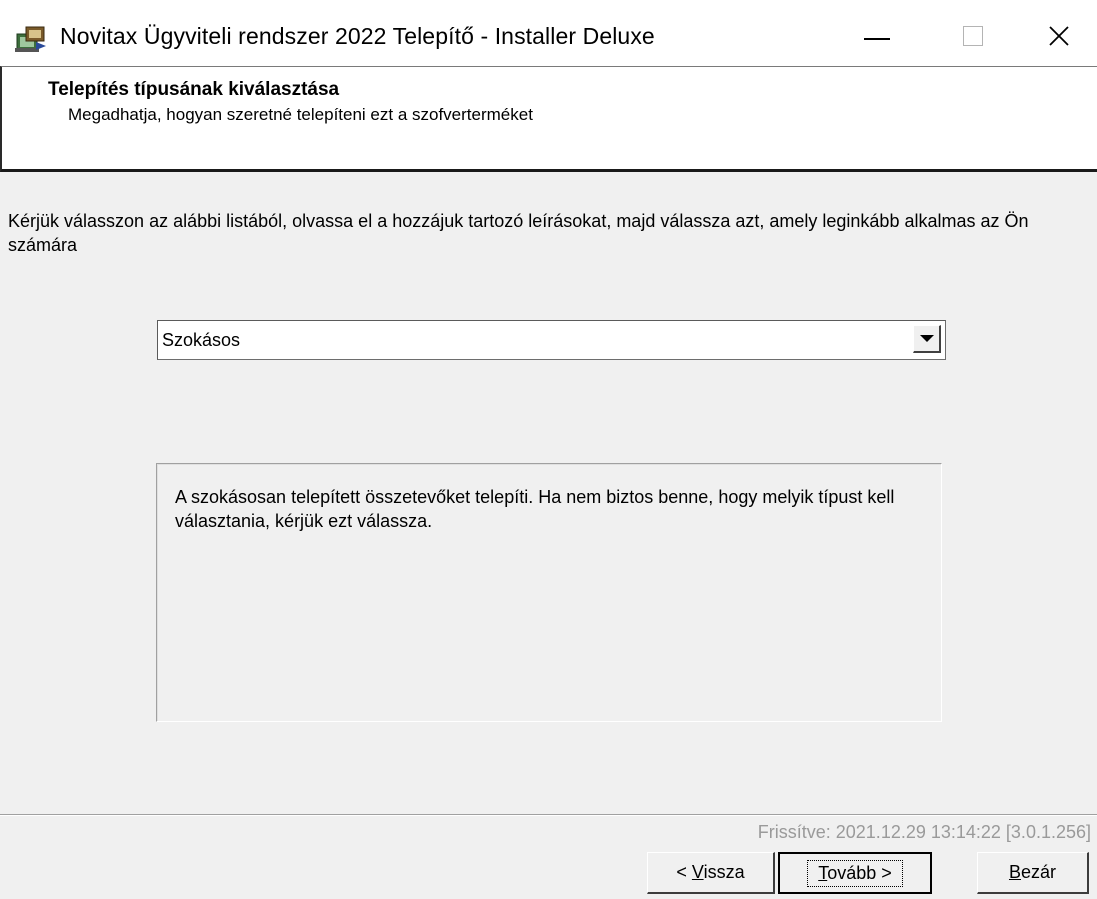 This screenshot has width=1097, height=899. What do you see at coordinates (877, 36) in the screenshot?
I see `minimize-button` at bounding box center [877, 36].